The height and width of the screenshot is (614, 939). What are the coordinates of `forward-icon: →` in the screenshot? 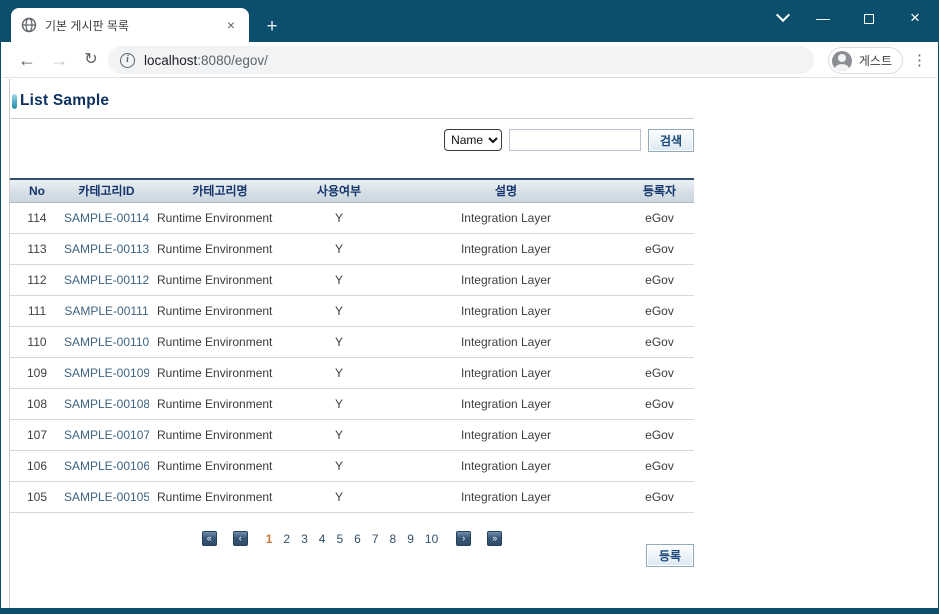 It's located at (59, 60).